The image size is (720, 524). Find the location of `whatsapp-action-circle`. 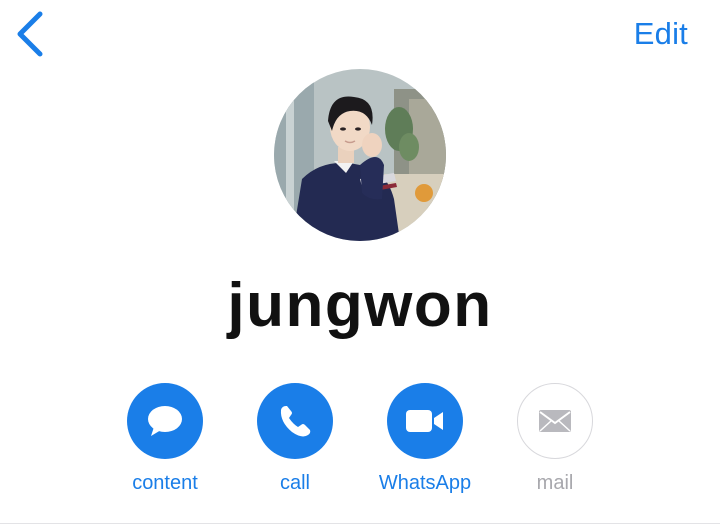

whatsapp-action-circle is located at coordinates (425, 421).